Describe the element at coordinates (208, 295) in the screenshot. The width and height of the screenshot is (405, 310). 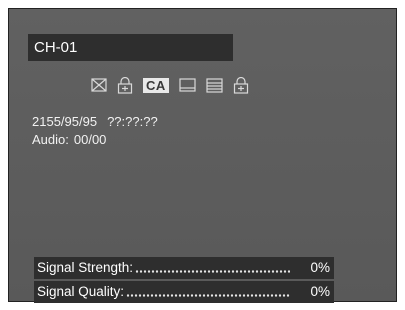
I see `signal-quality-meter` at that location.